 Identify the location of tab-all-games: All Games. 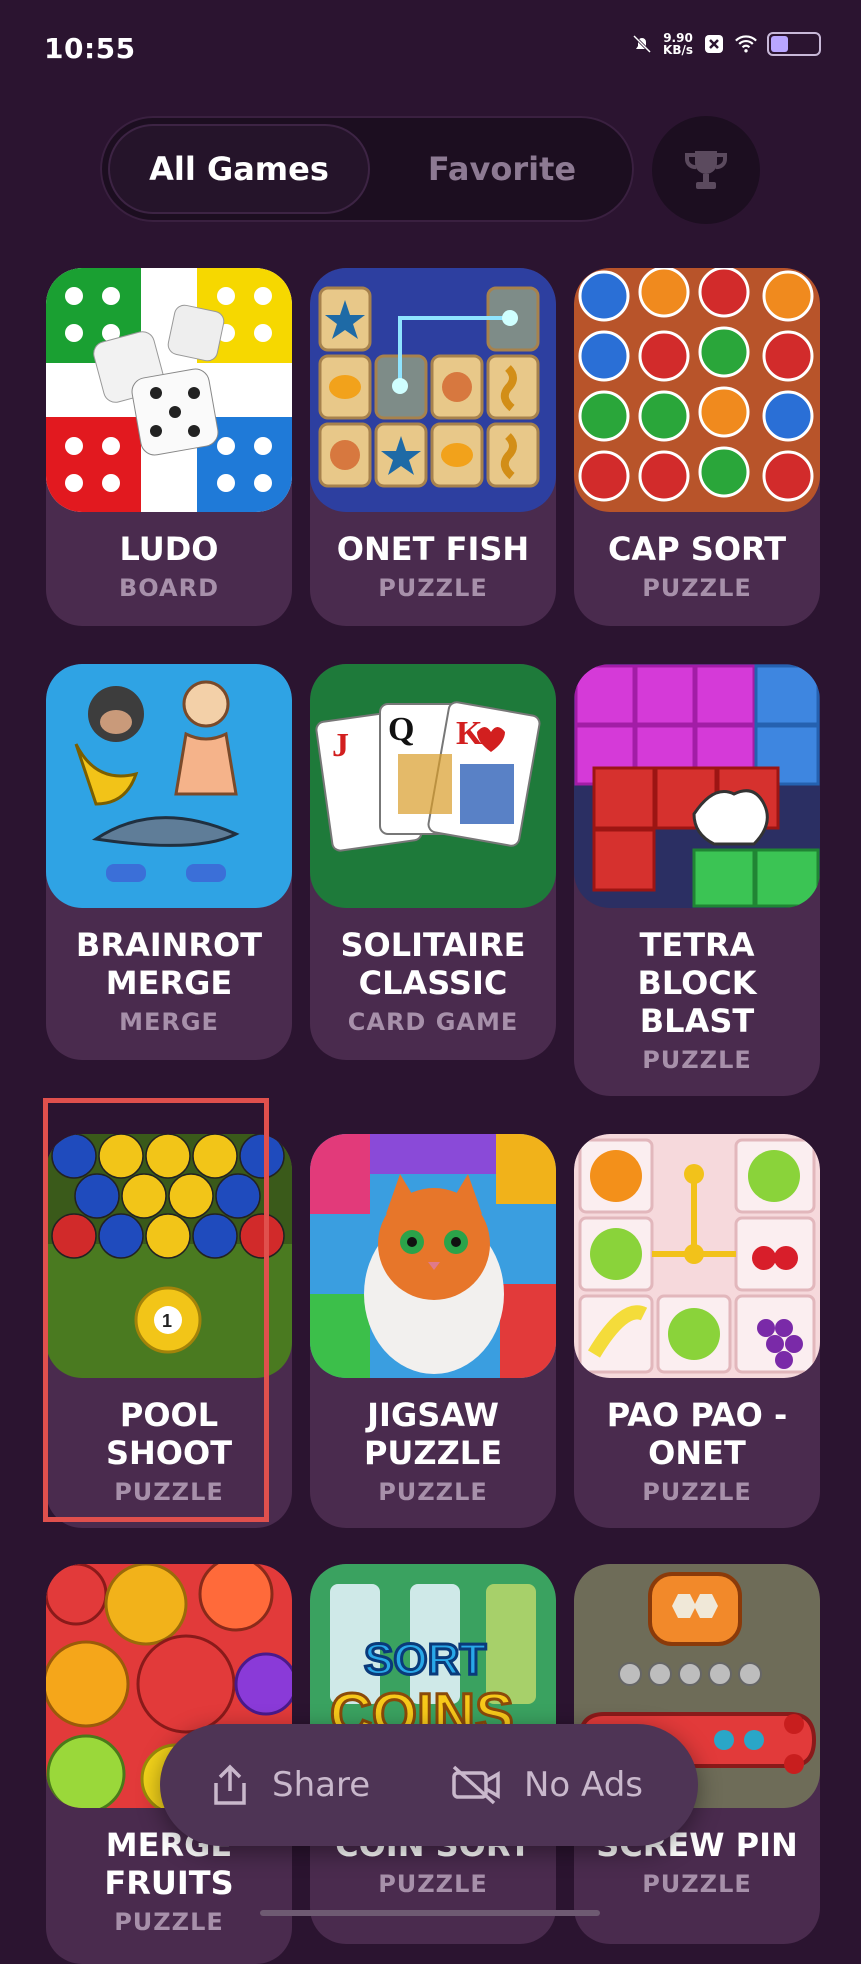
(239, 169).